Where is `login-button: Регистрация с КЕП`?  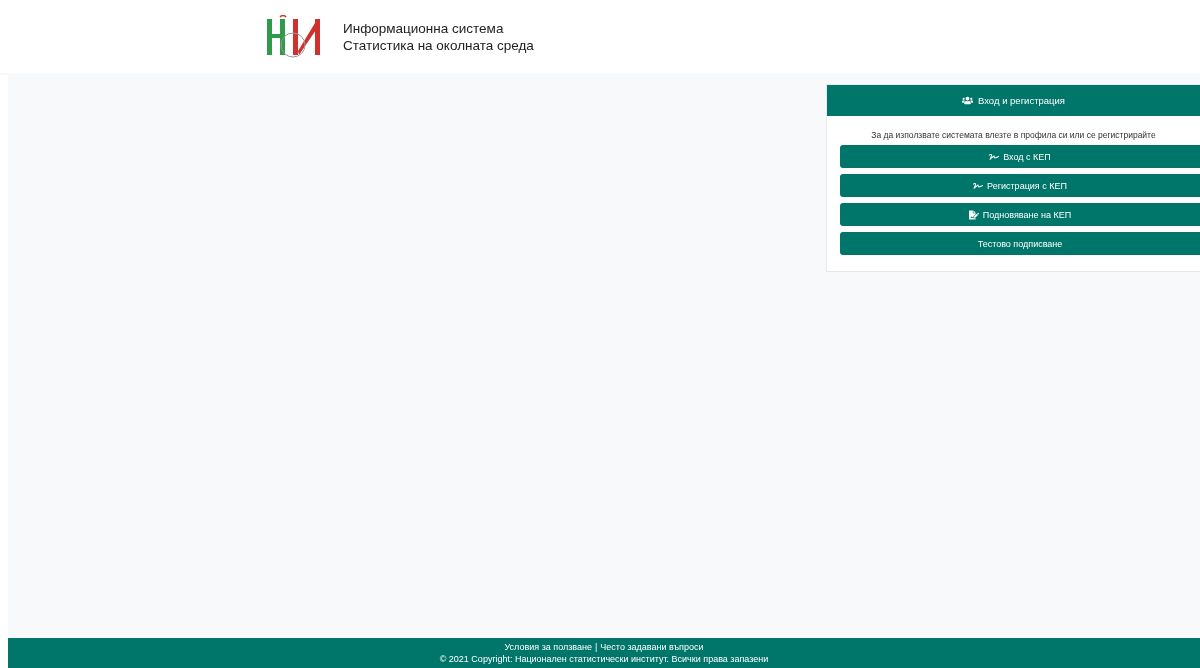
login-button: Регистрация с КЕП is located at coordinates (1020, 185).